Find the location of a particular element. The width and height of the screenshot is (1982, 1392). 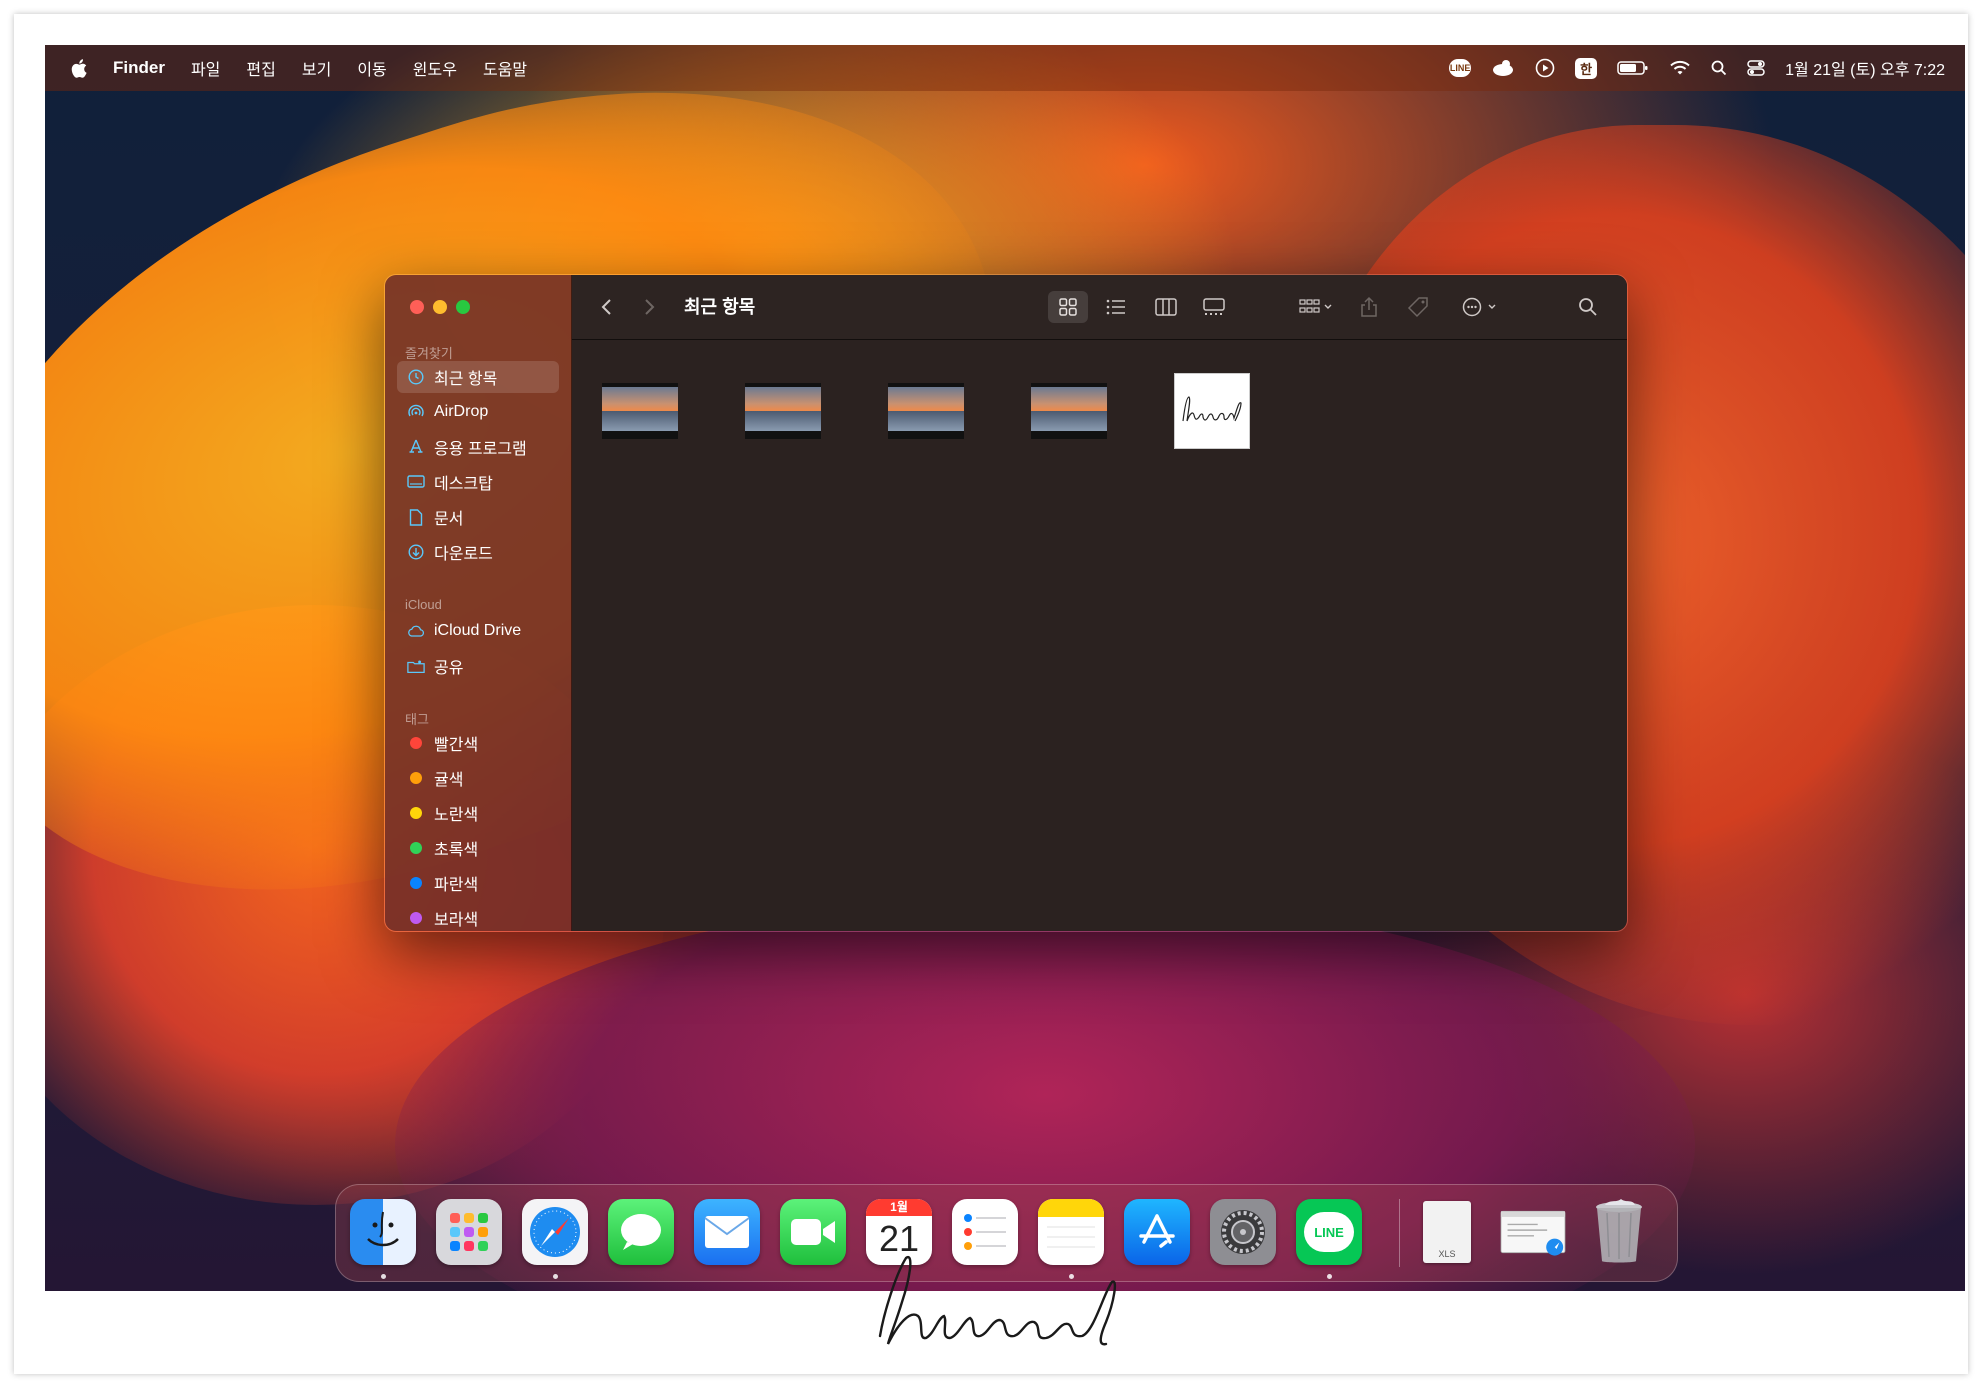

watermark-signature is located at coordinates (1004, 1322).